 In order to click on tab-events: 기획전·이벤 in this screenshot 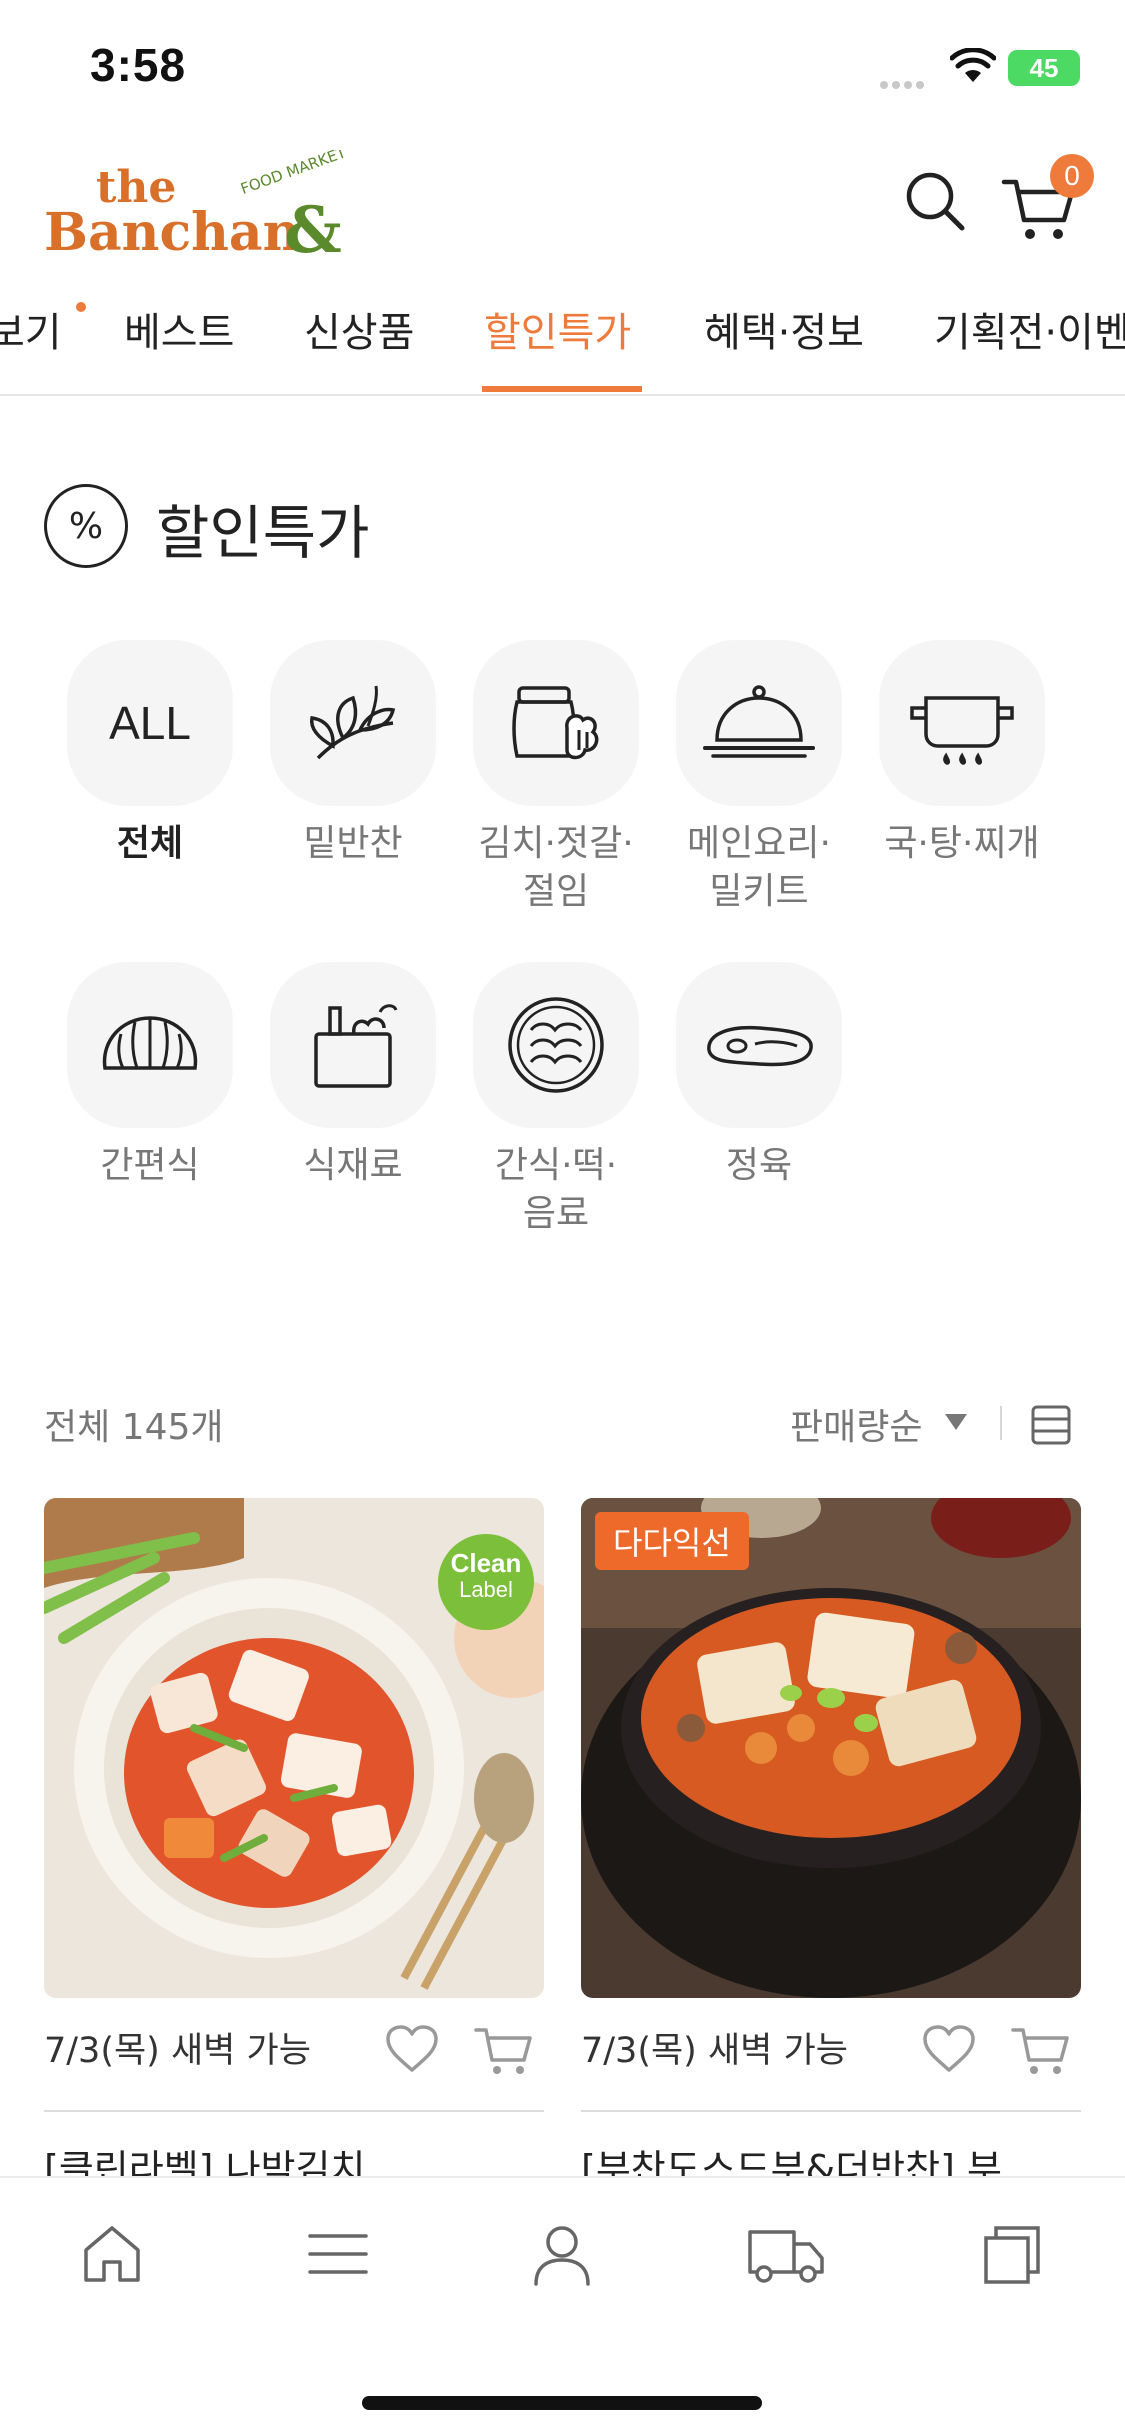, I will do `click(1029, 329)`.